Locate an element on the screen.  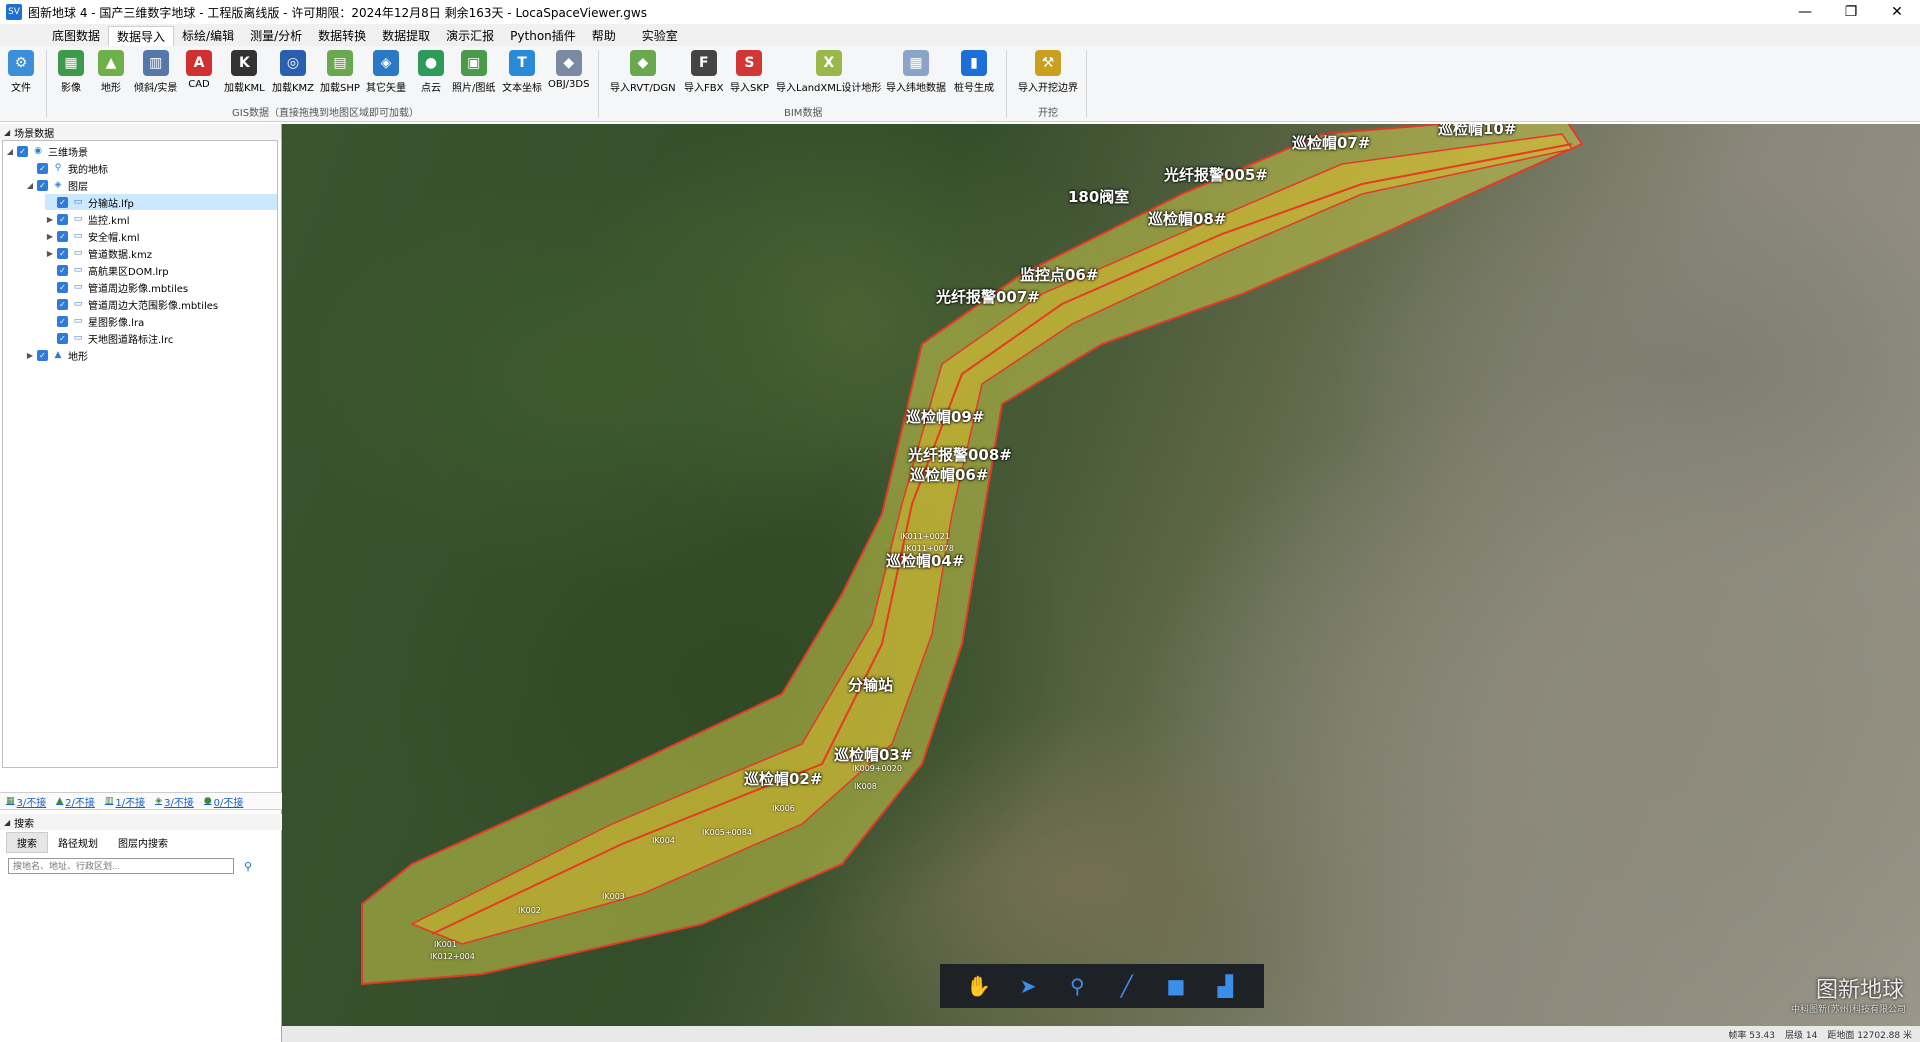
import-skp-button: S 导入SKP is located at coordinates (749, 74).